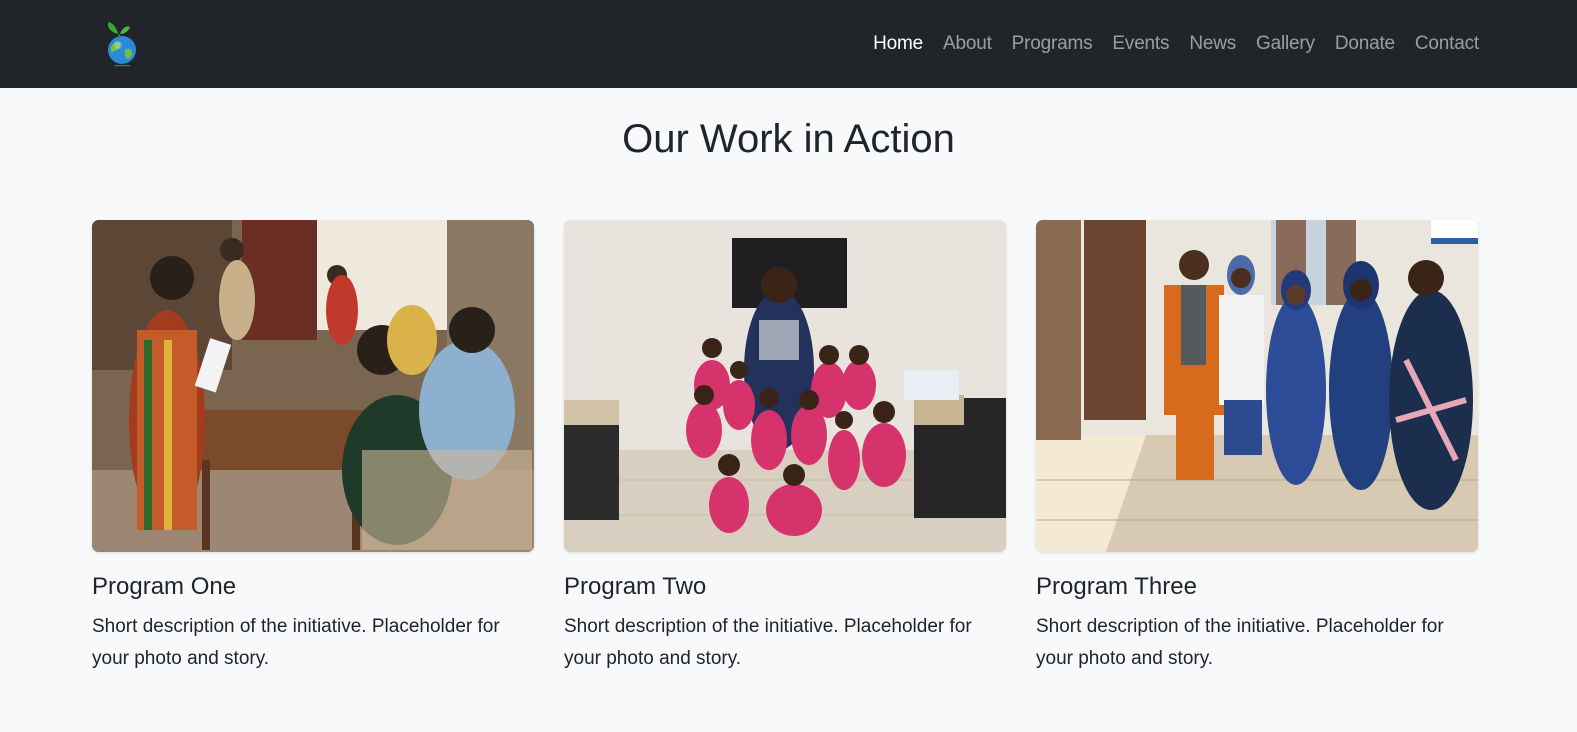 Image resolution: width=1577 pixels, height=732 pixels. Describe the element at coordinates (635, 586) in the screenshot. I see `card-title: Program Two` at that location.